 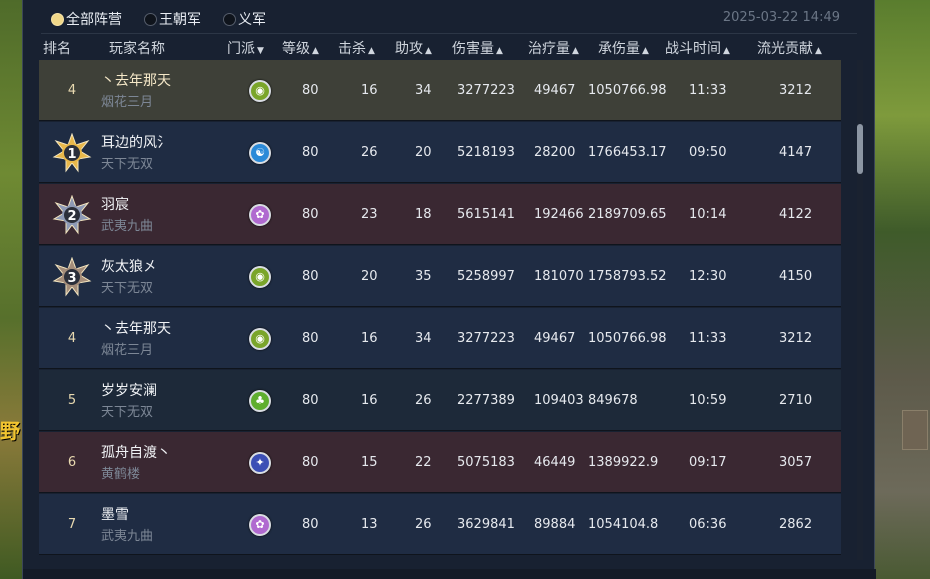 I want to click on assists-value: 18, so click(x=423, y=214).